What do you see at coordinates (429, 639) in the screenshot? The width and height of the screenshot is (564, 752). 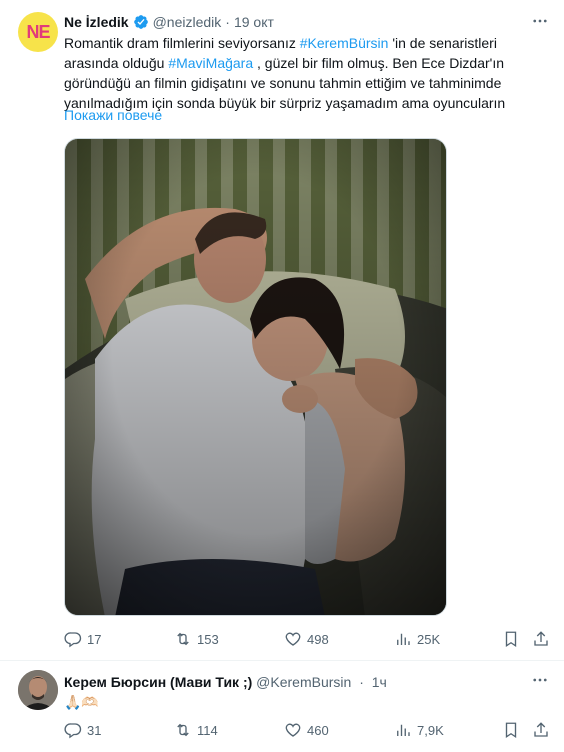 I see `views-count: 25K` at bounding box center [429, 639].